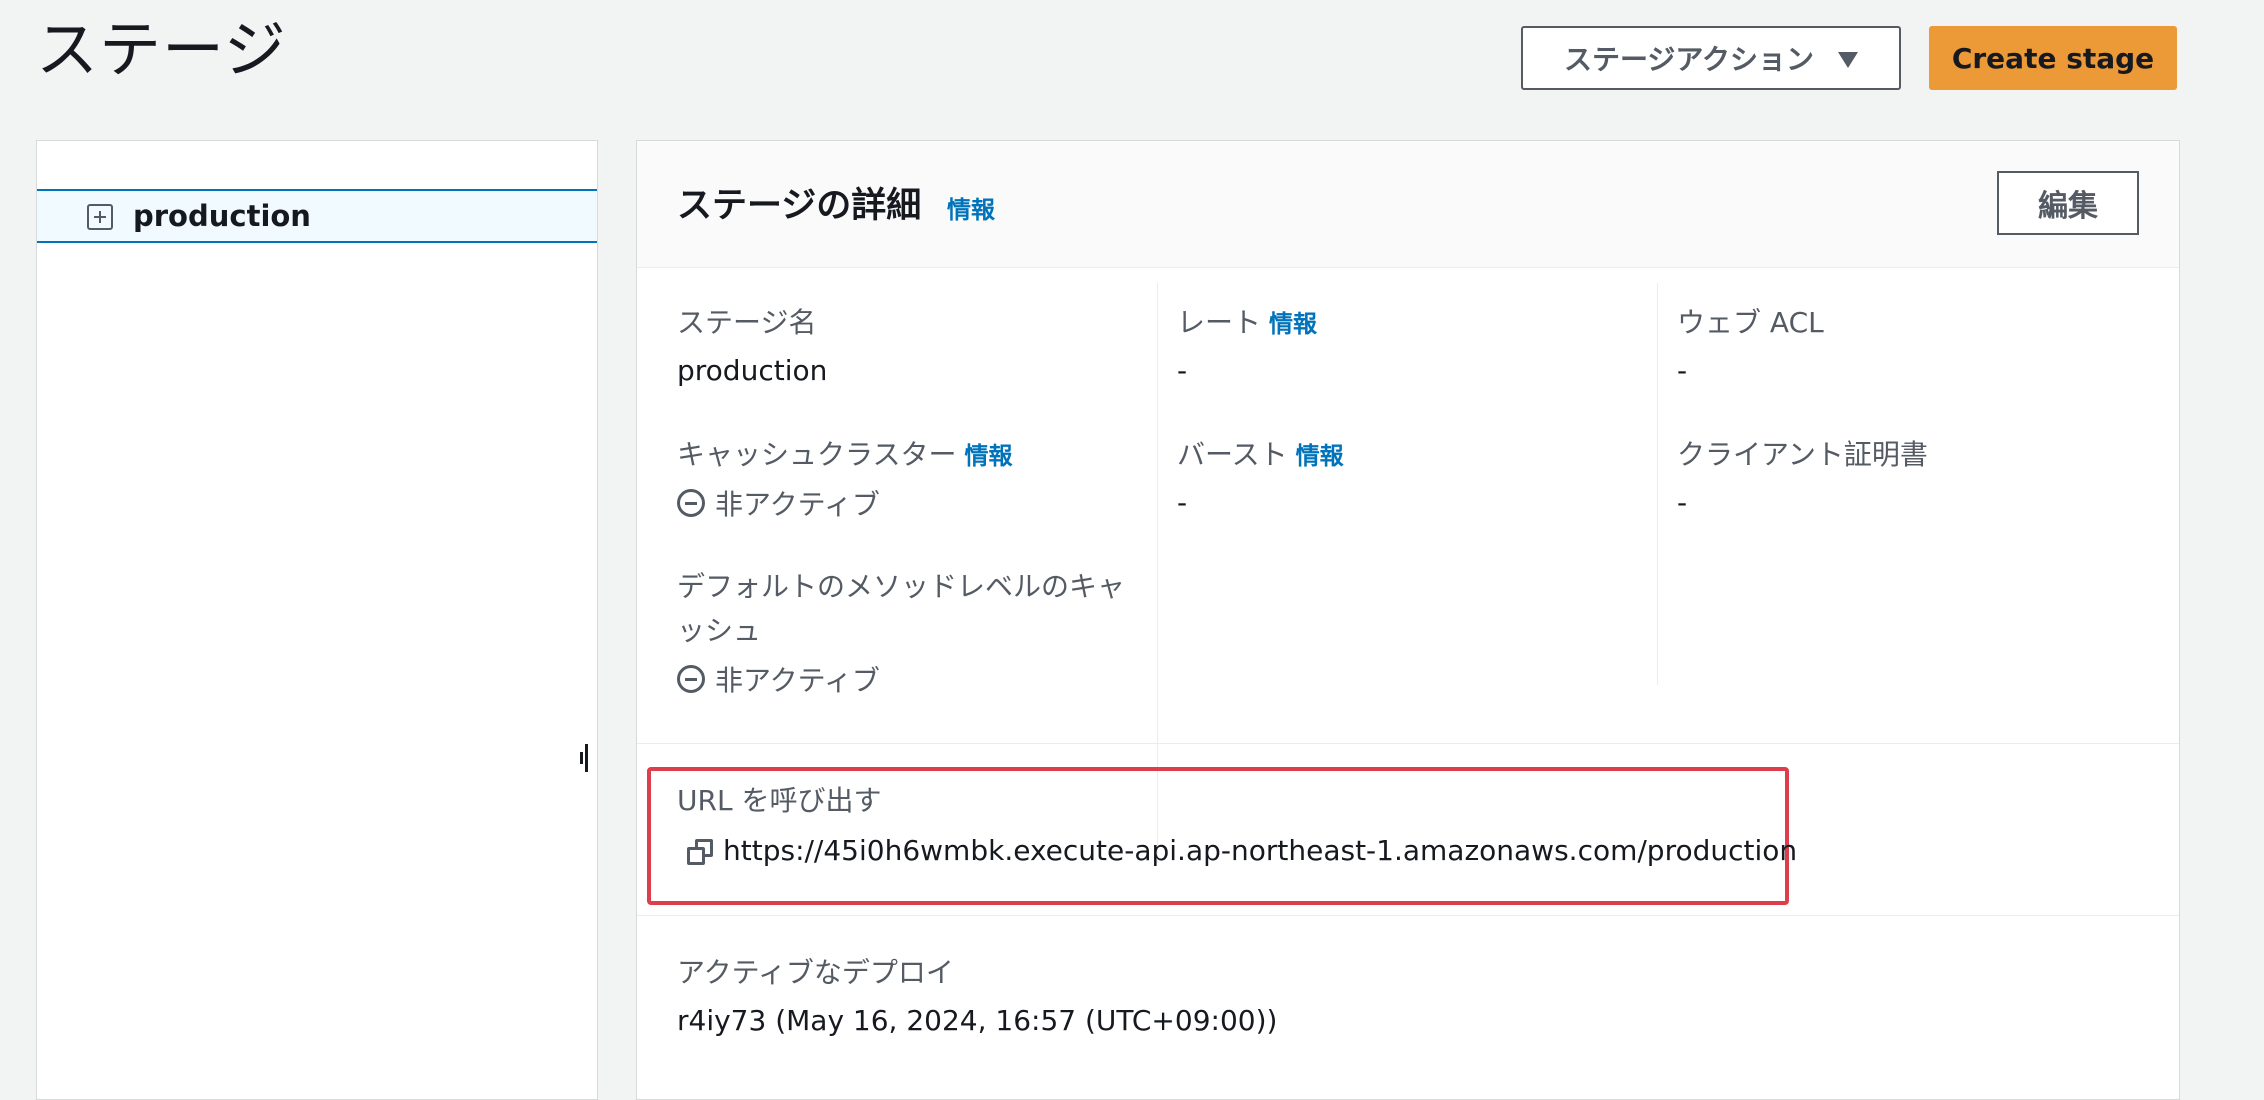 The image size is (2264, 1100). What do you see at coordinates (815, 972) in the screenshot?
I see `active-deployment-label: アクティブなデプロイ` at bounding box center [815, 972].